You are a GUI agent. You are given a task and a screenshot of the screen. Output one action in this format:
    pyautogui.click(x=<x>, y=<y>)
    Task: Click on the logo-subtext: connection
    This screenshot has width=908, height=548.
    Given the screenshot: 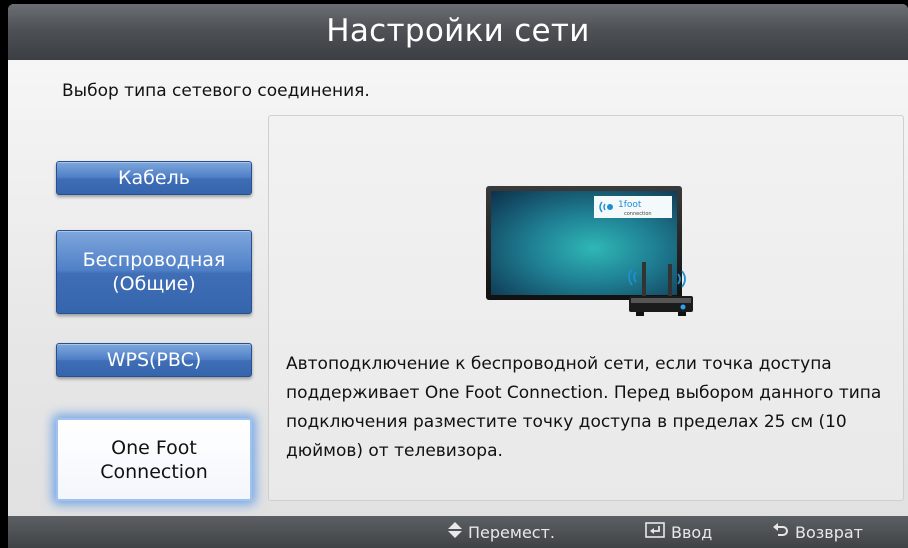 What is the action you would take?
    pyautogui.click(x=638, y=214)
    